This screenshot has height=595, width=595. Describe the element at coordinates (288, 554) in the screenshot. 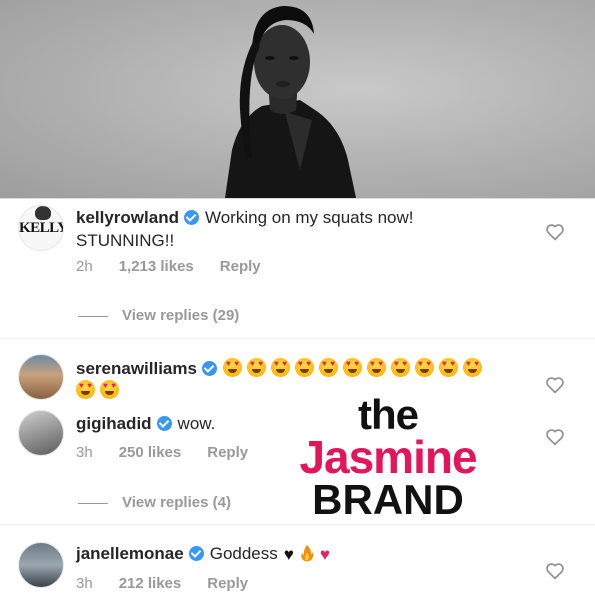

I see `black-heart-icon: ♥` at that location.